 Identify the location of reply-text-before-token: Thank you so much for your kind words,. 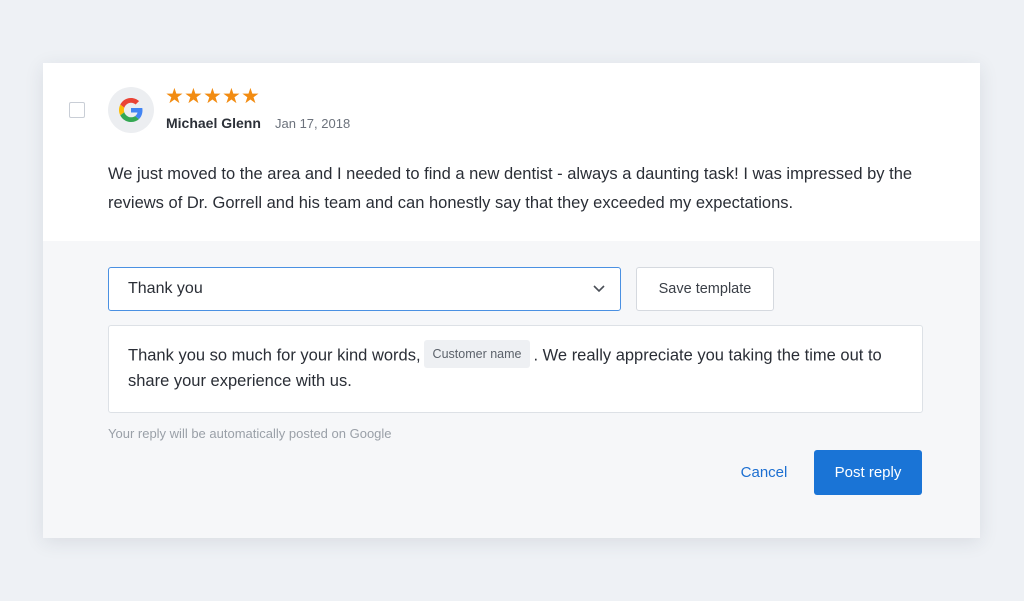
(274, 355).